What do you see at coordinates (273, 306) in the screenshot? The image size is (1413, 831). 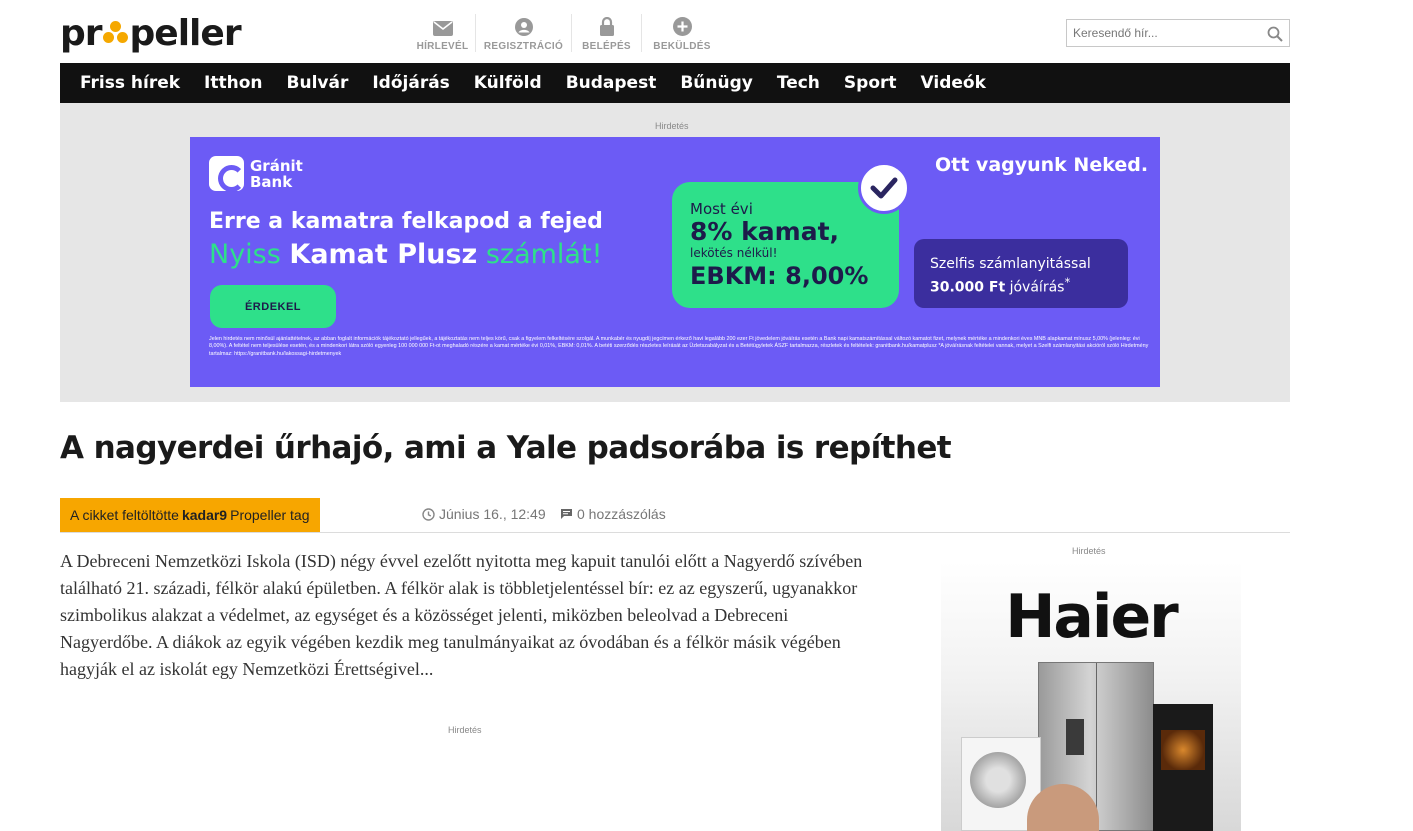 I see `erdekel-button: ÉRDEKEL` at bounding box center [273, 306].